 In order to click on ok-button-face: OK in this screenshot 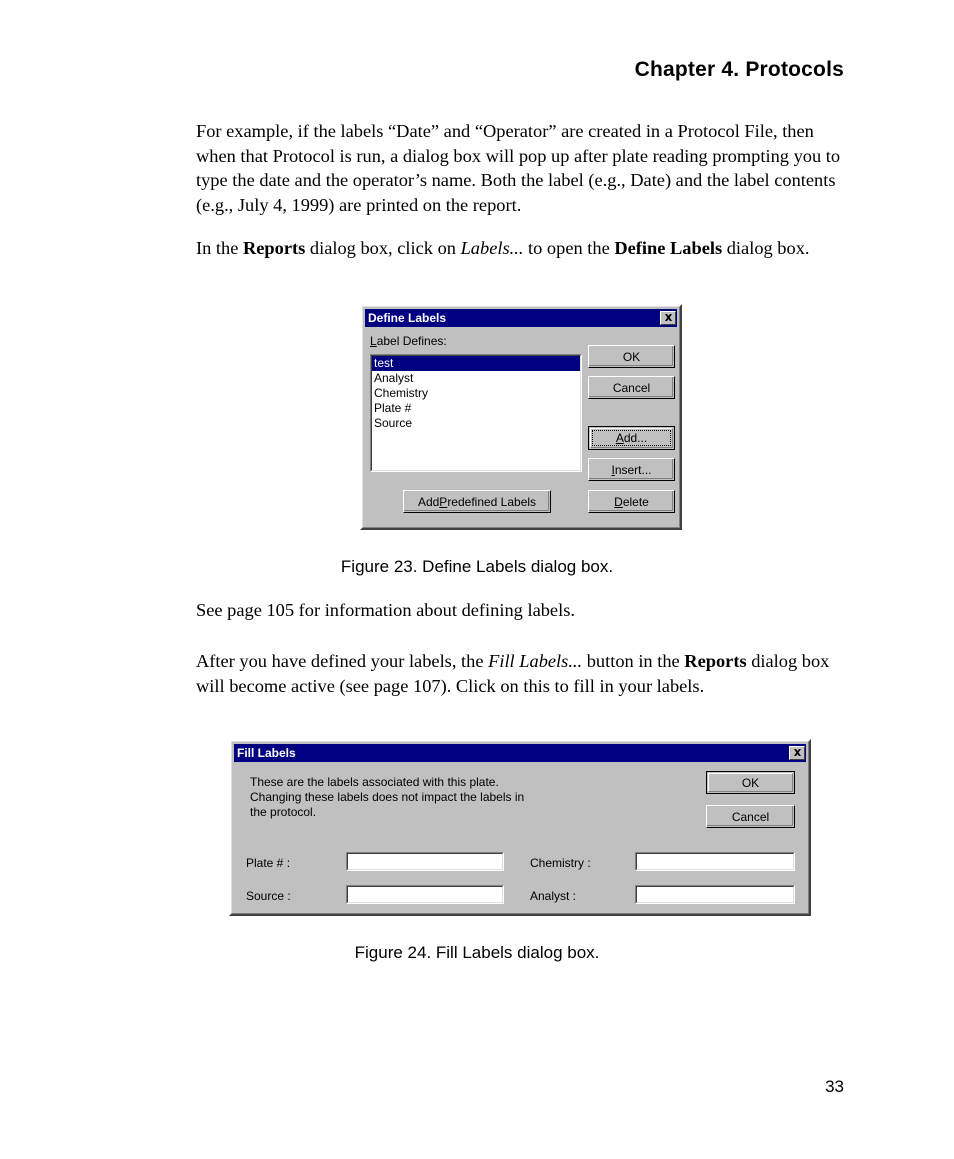, I will do `click(750, 782)`.